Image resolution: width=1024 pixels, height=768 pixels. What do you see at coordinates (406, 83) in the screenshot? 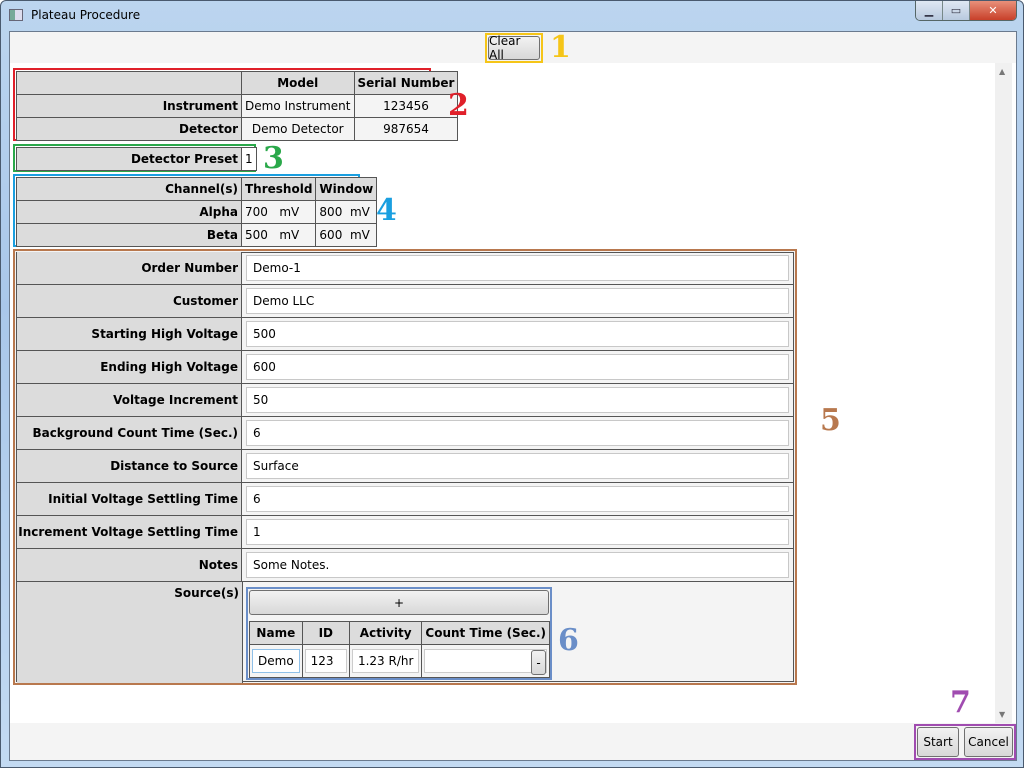
I see `header-serial: Serial Number` at bounding box center [406, 83].